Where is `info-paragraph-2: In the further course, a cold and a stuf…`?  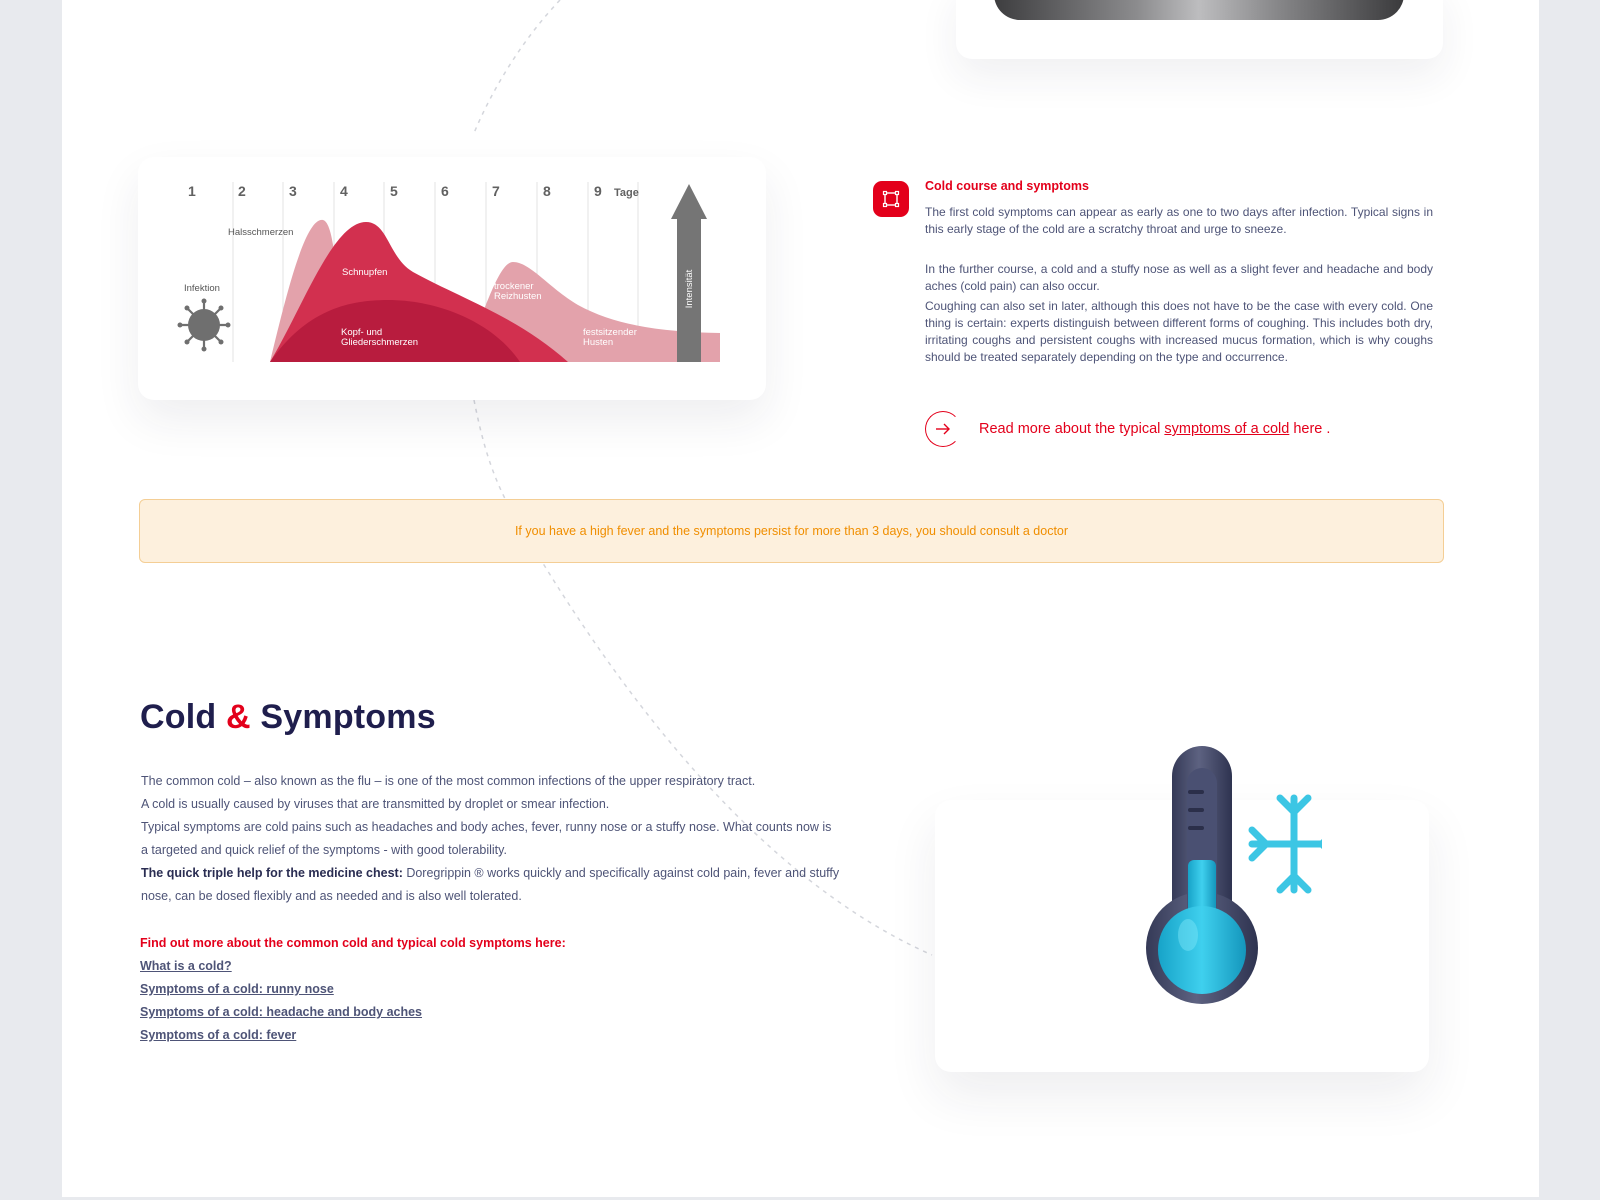 info-paragraph-2: In the further course, a cold and a stuf… is located at coordinates (1179, 277).